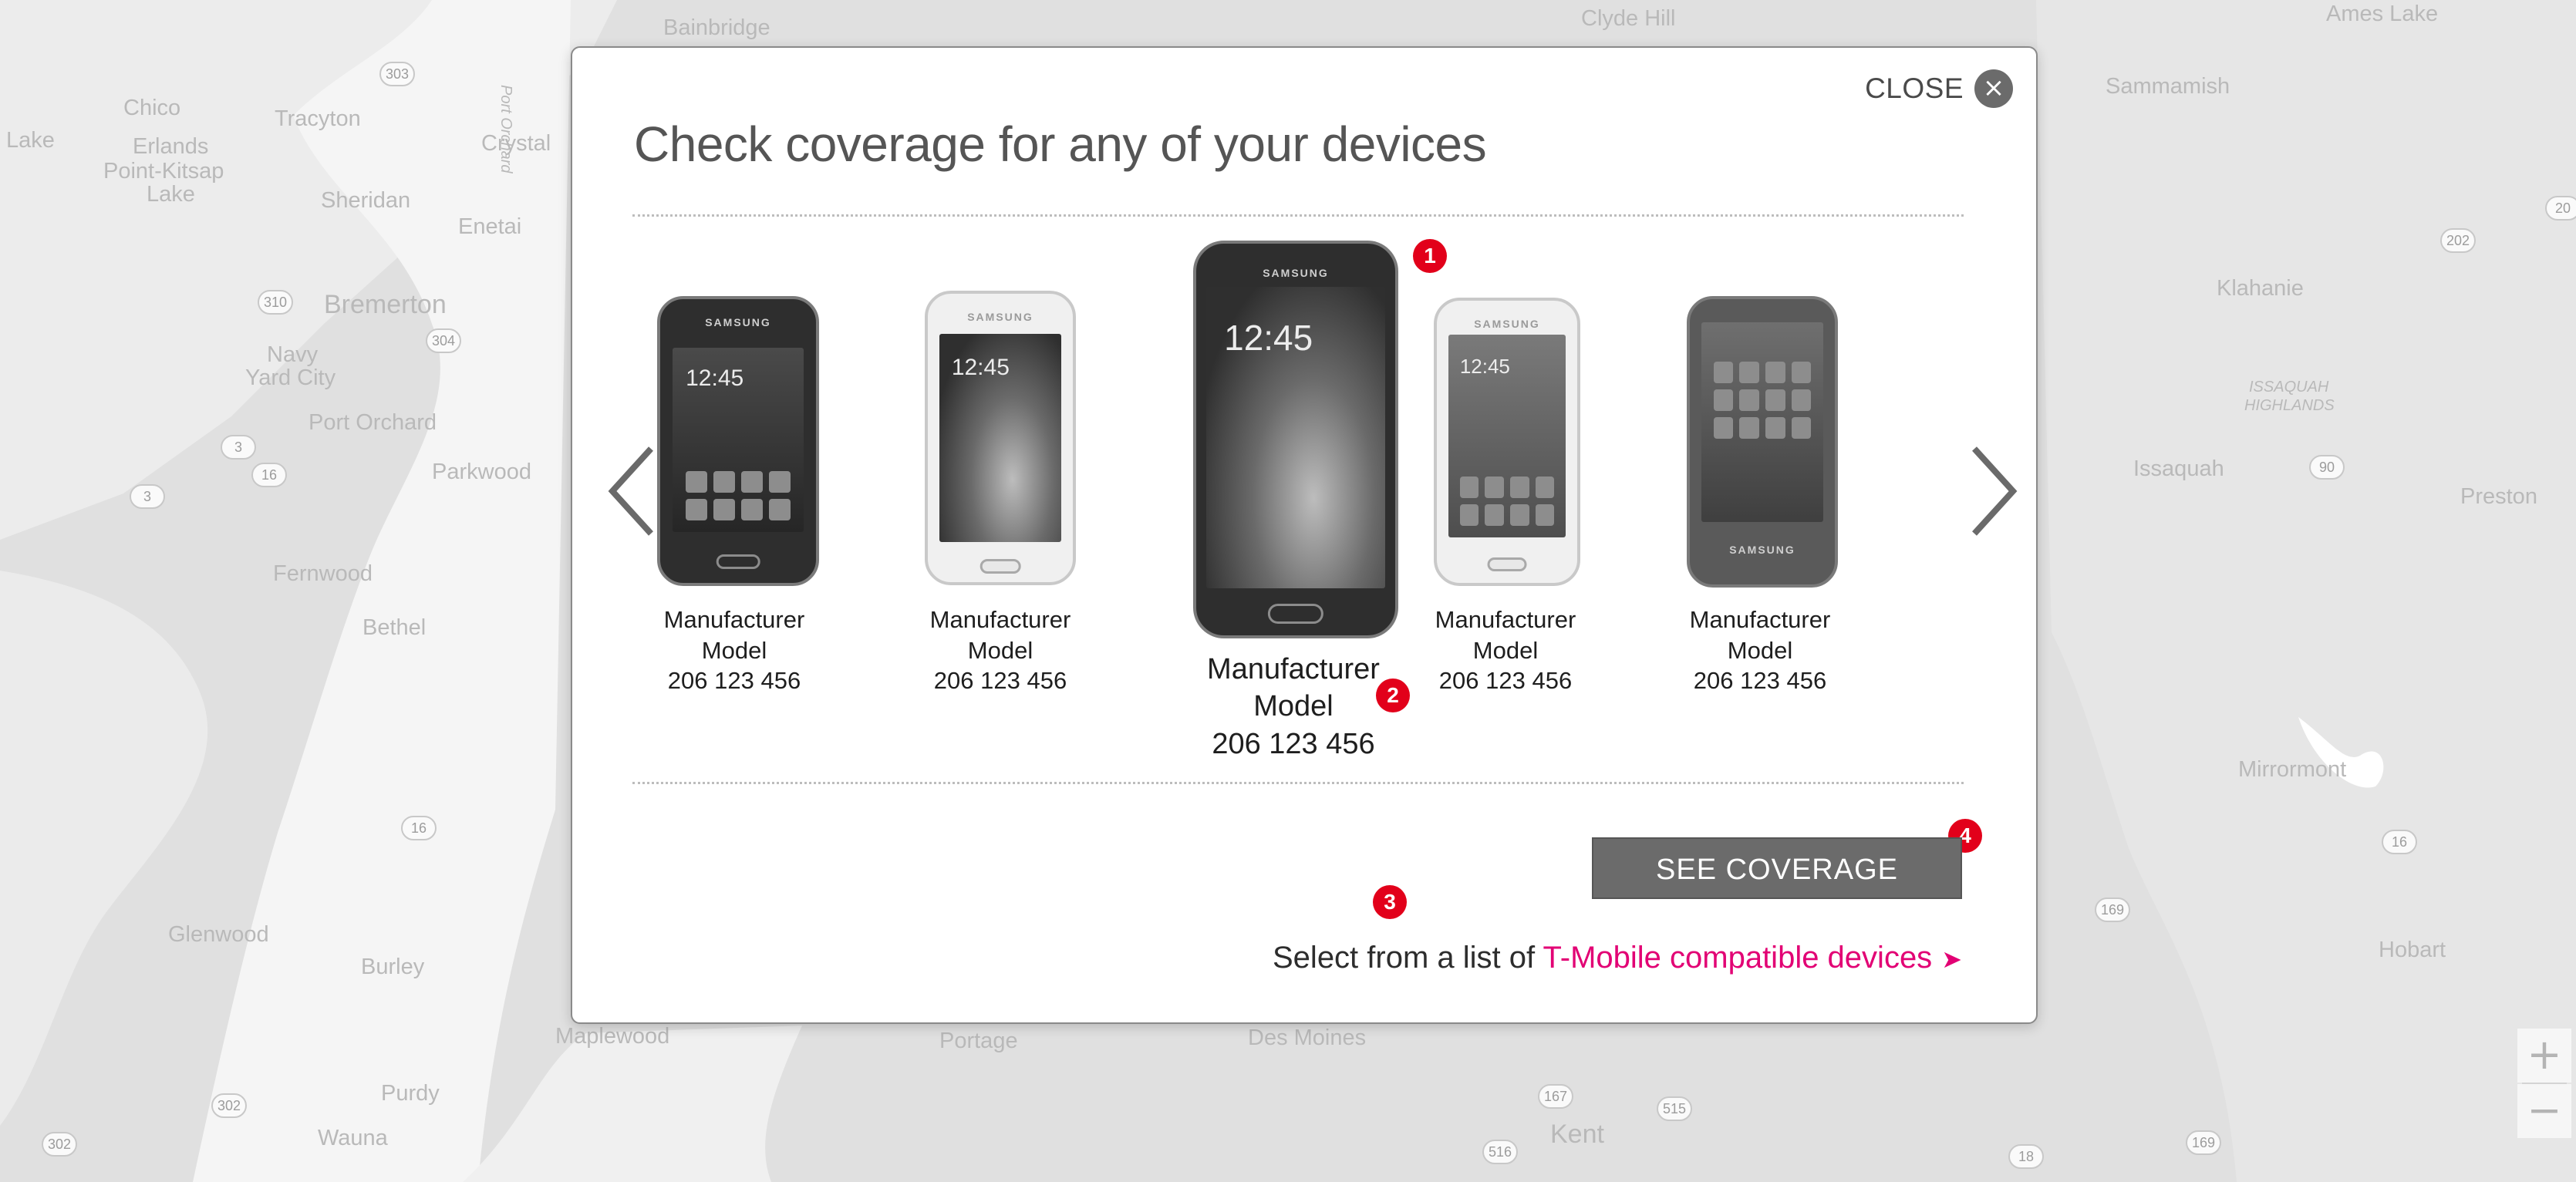 The height and width of the screenshot is (1182, 2576). Describe the element at coordinates (490, 227) in the screenshot. I see `map-place-label: Enetai` at that location.